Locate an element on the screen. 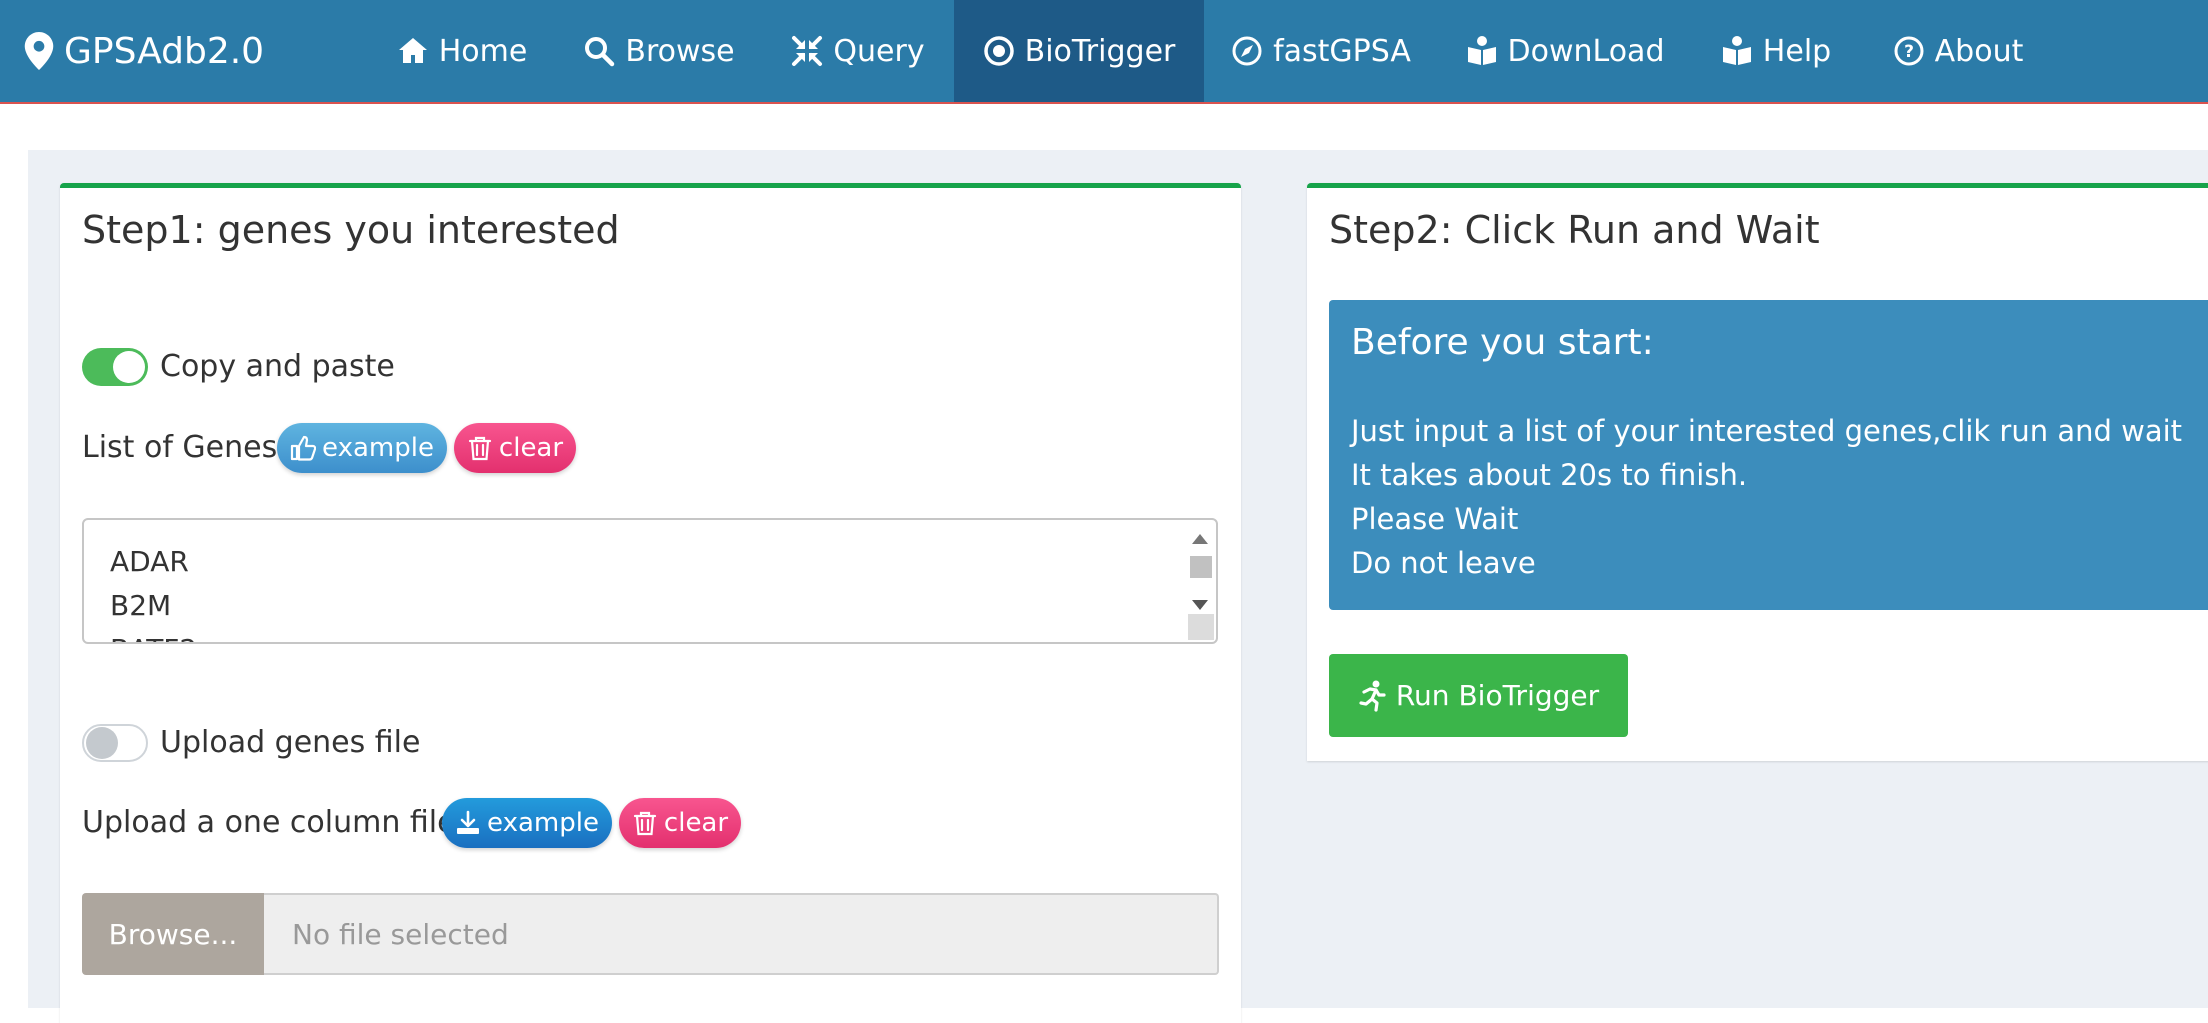 Image resolution: width=2208 pixels, height=1023 pixels. nav-fastgpsa-label: fastGPSA is located at coordinates (1342, 51).